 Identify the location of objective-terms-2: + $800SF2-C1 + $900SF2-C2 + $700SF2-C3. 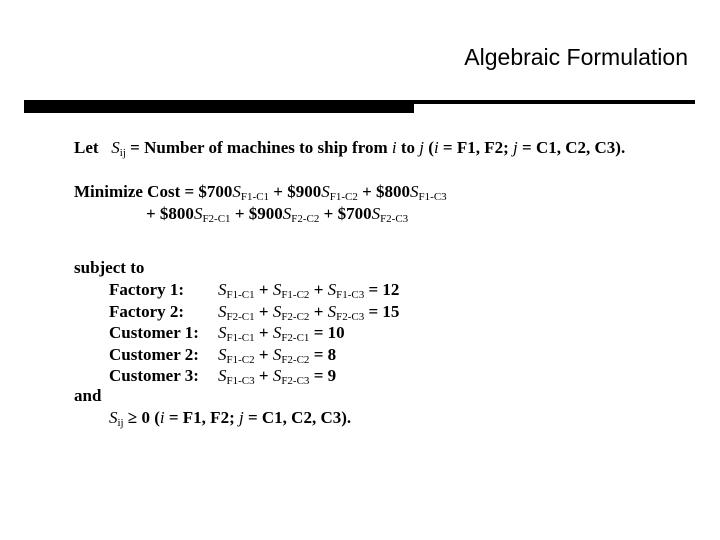
(277, 214).